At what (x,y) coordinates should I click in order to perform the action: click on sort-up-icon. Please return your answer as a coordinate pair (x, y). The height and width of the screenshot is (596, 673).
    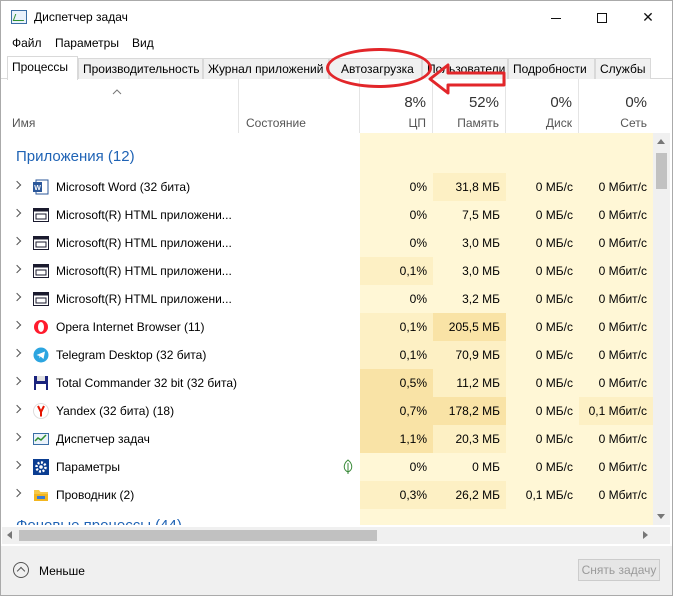
    Looking at the image, I should click on (117, 92).